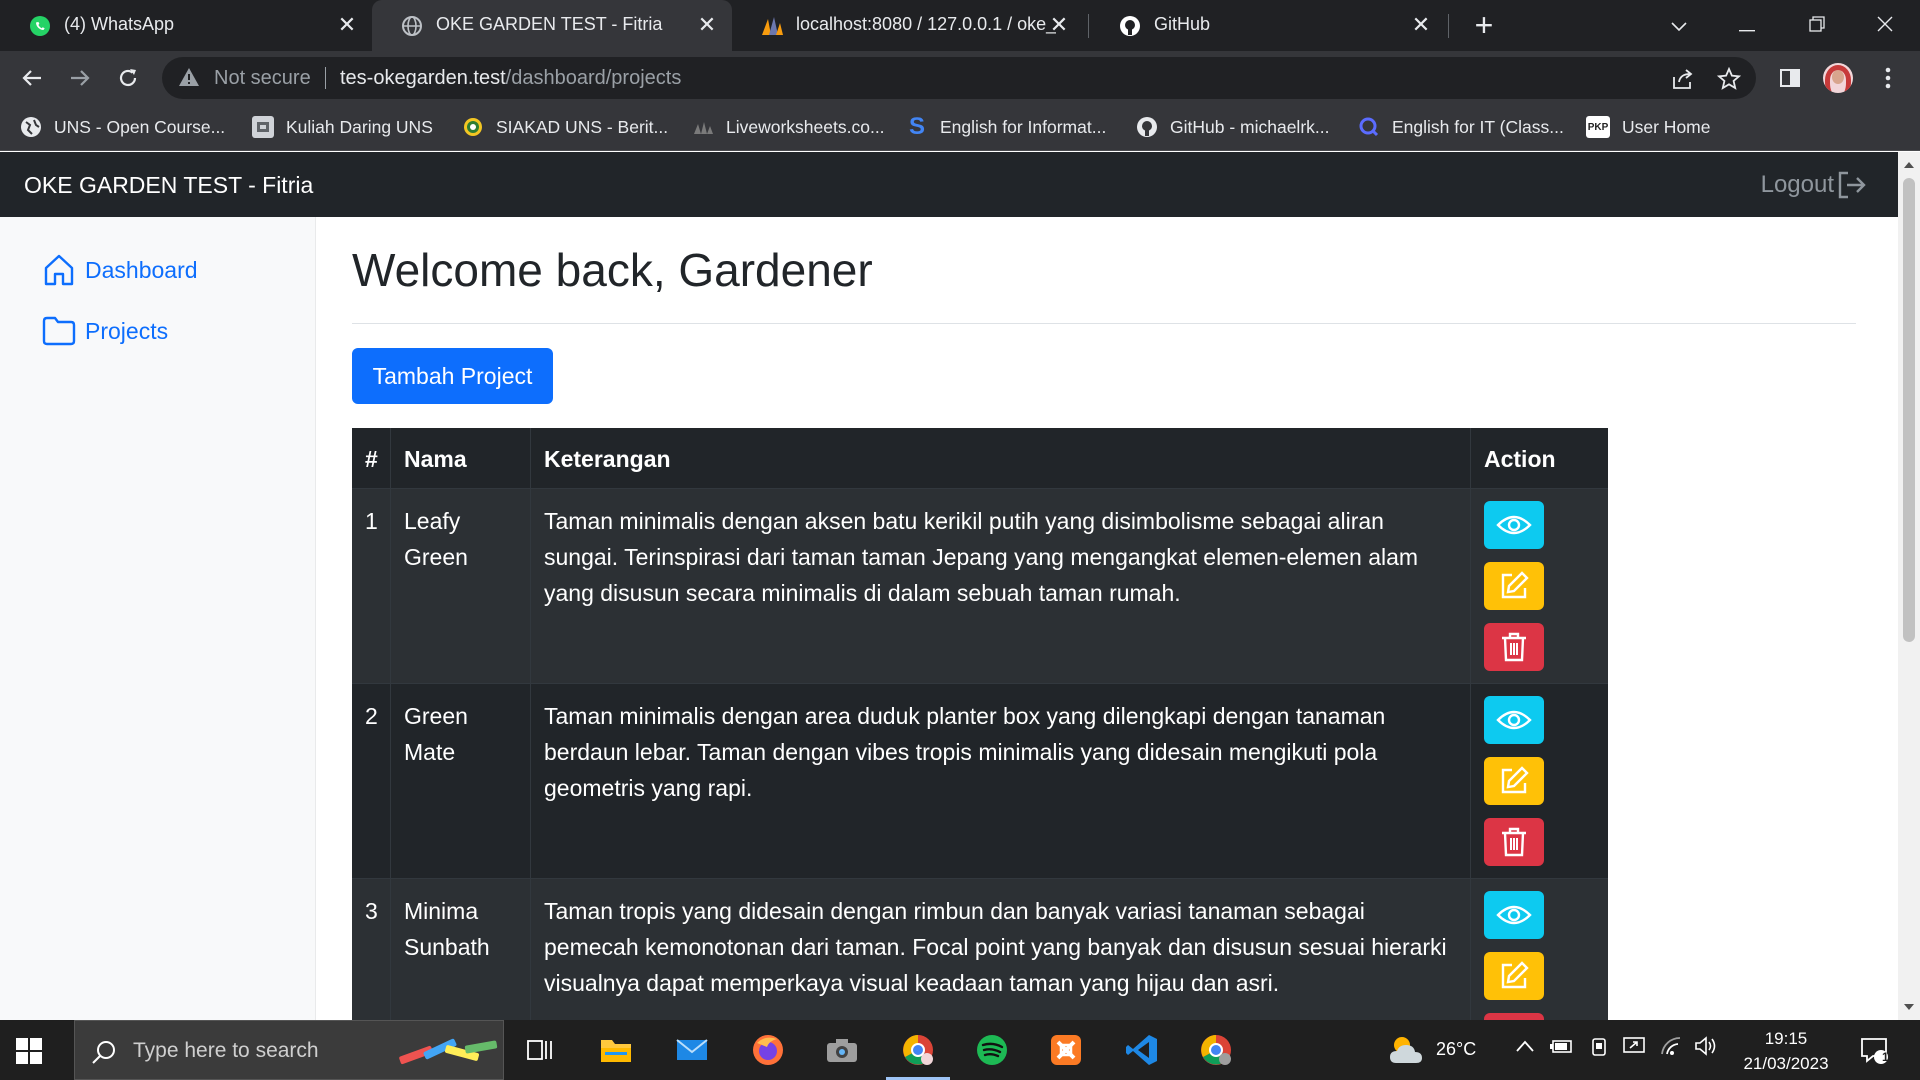 The width and height of the screenshot is (1920, 1080). I want to click on search-icon, so click(103, 1052).